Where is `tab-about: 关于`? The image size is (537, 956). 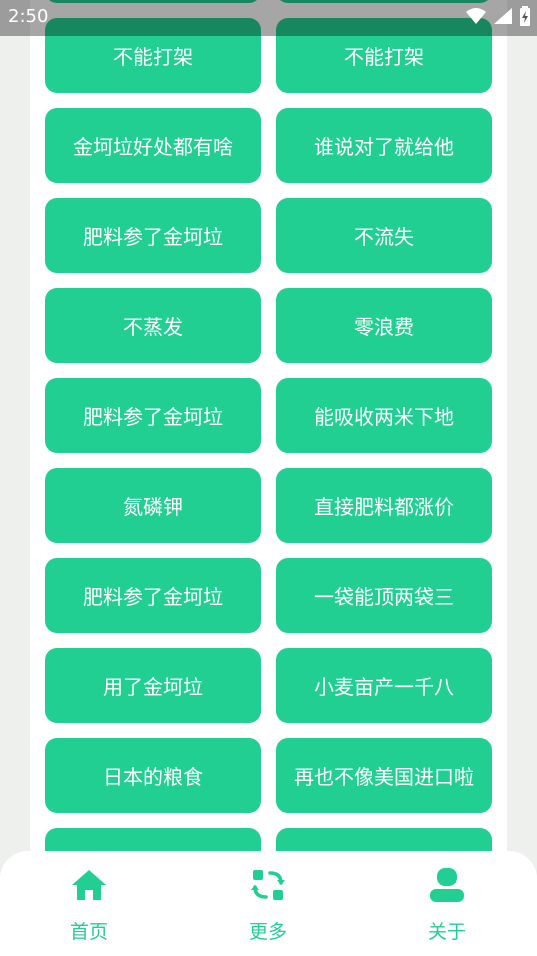 tab-about: 关于 is located at coordinates (447, 905).